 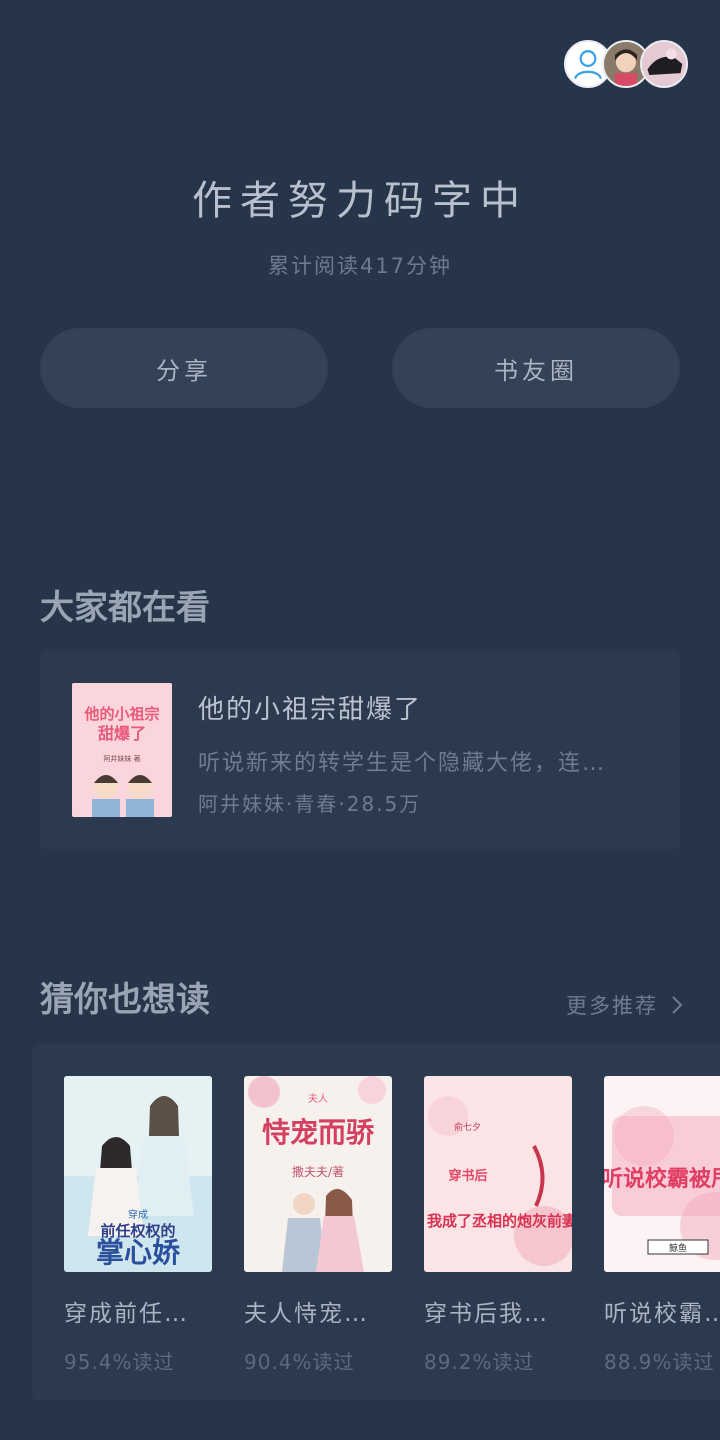 I want to click on book-cover: 俞七夕 穿书后 我成了丞相的炮灰前妻, so click(x=498, y=1174).